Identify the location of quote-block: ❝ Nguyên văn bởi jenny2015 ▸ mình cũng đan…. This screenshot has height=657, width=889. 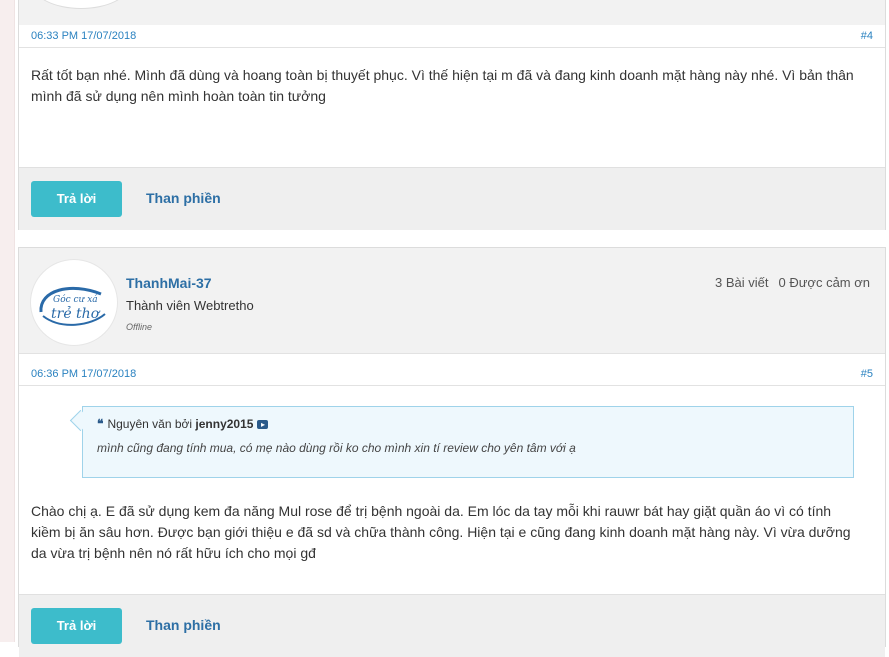
(461, 442).